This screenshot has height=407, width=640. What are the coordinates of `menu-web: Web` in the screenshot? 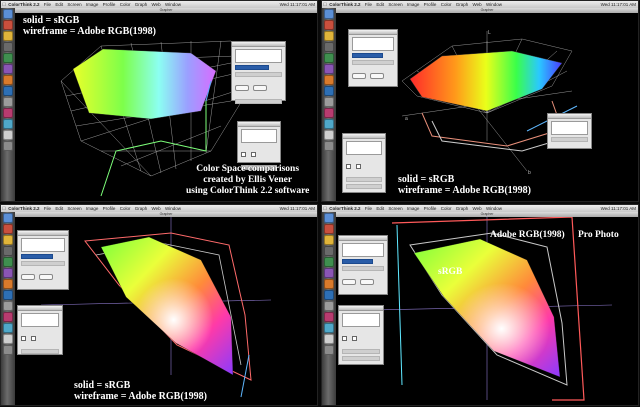 It's located at (477, 4).